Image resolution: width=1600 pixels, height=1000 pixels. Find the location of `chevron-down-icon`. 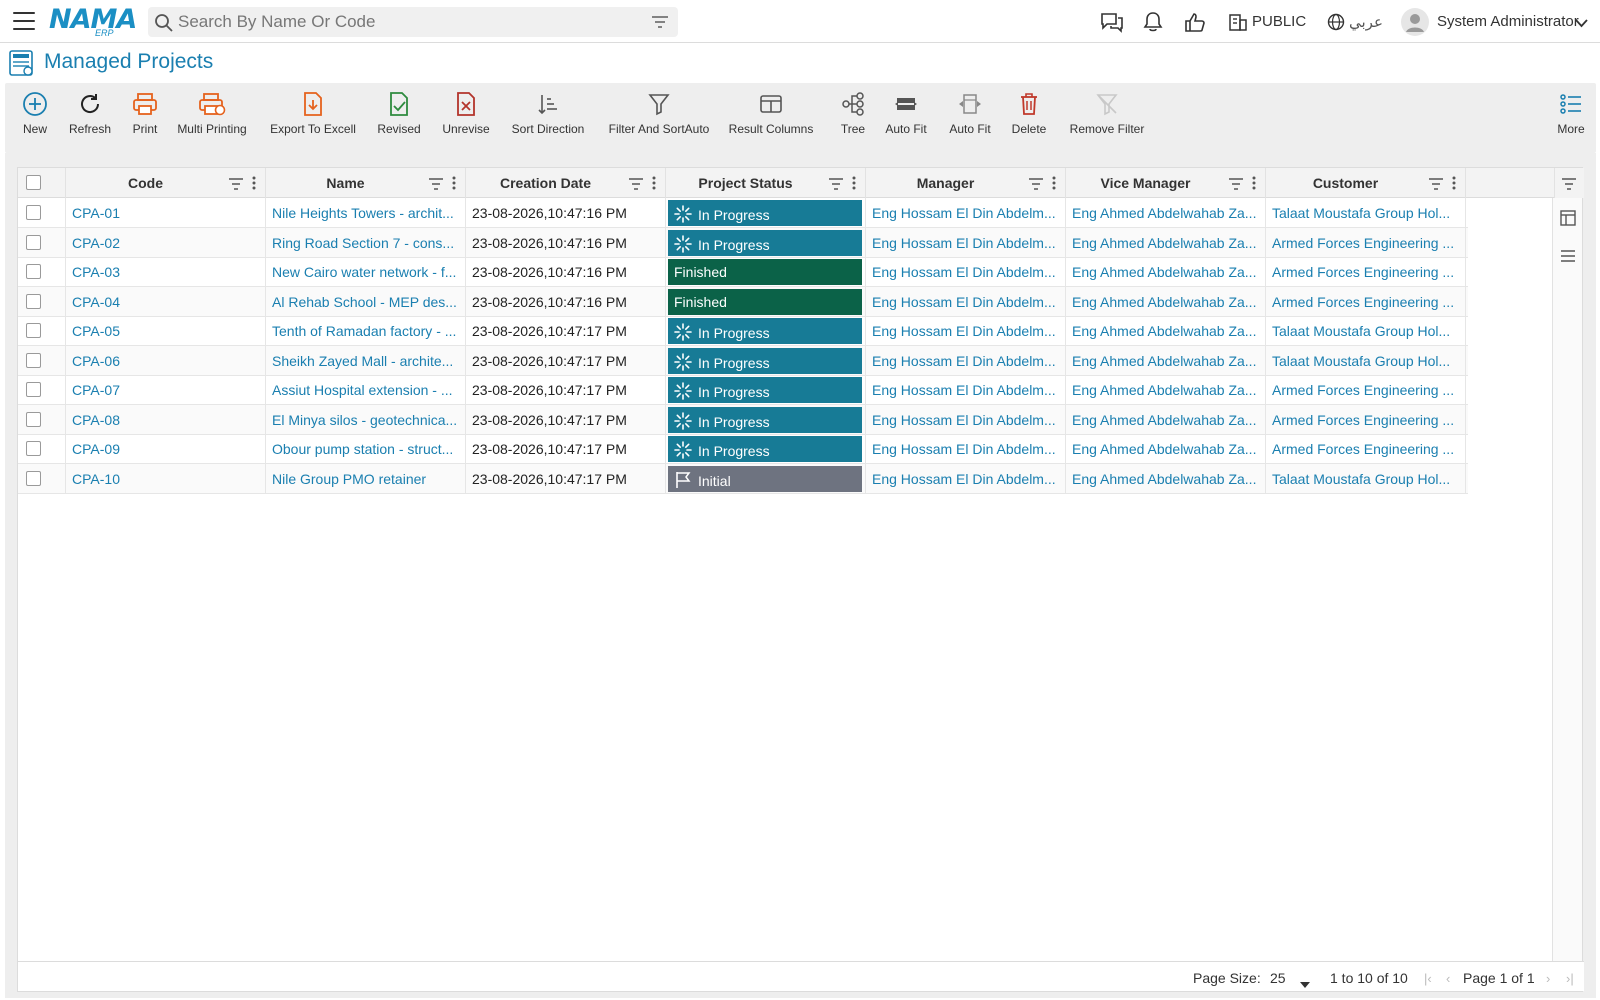

chevron-down-icon is located at coordinates (1581, 23).